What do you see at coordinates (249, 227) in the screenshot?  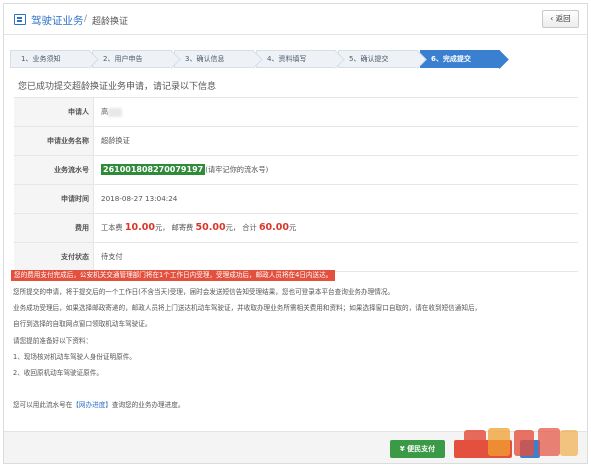 I see `fee-total-label: 合计` at bounding box center [249, 227].